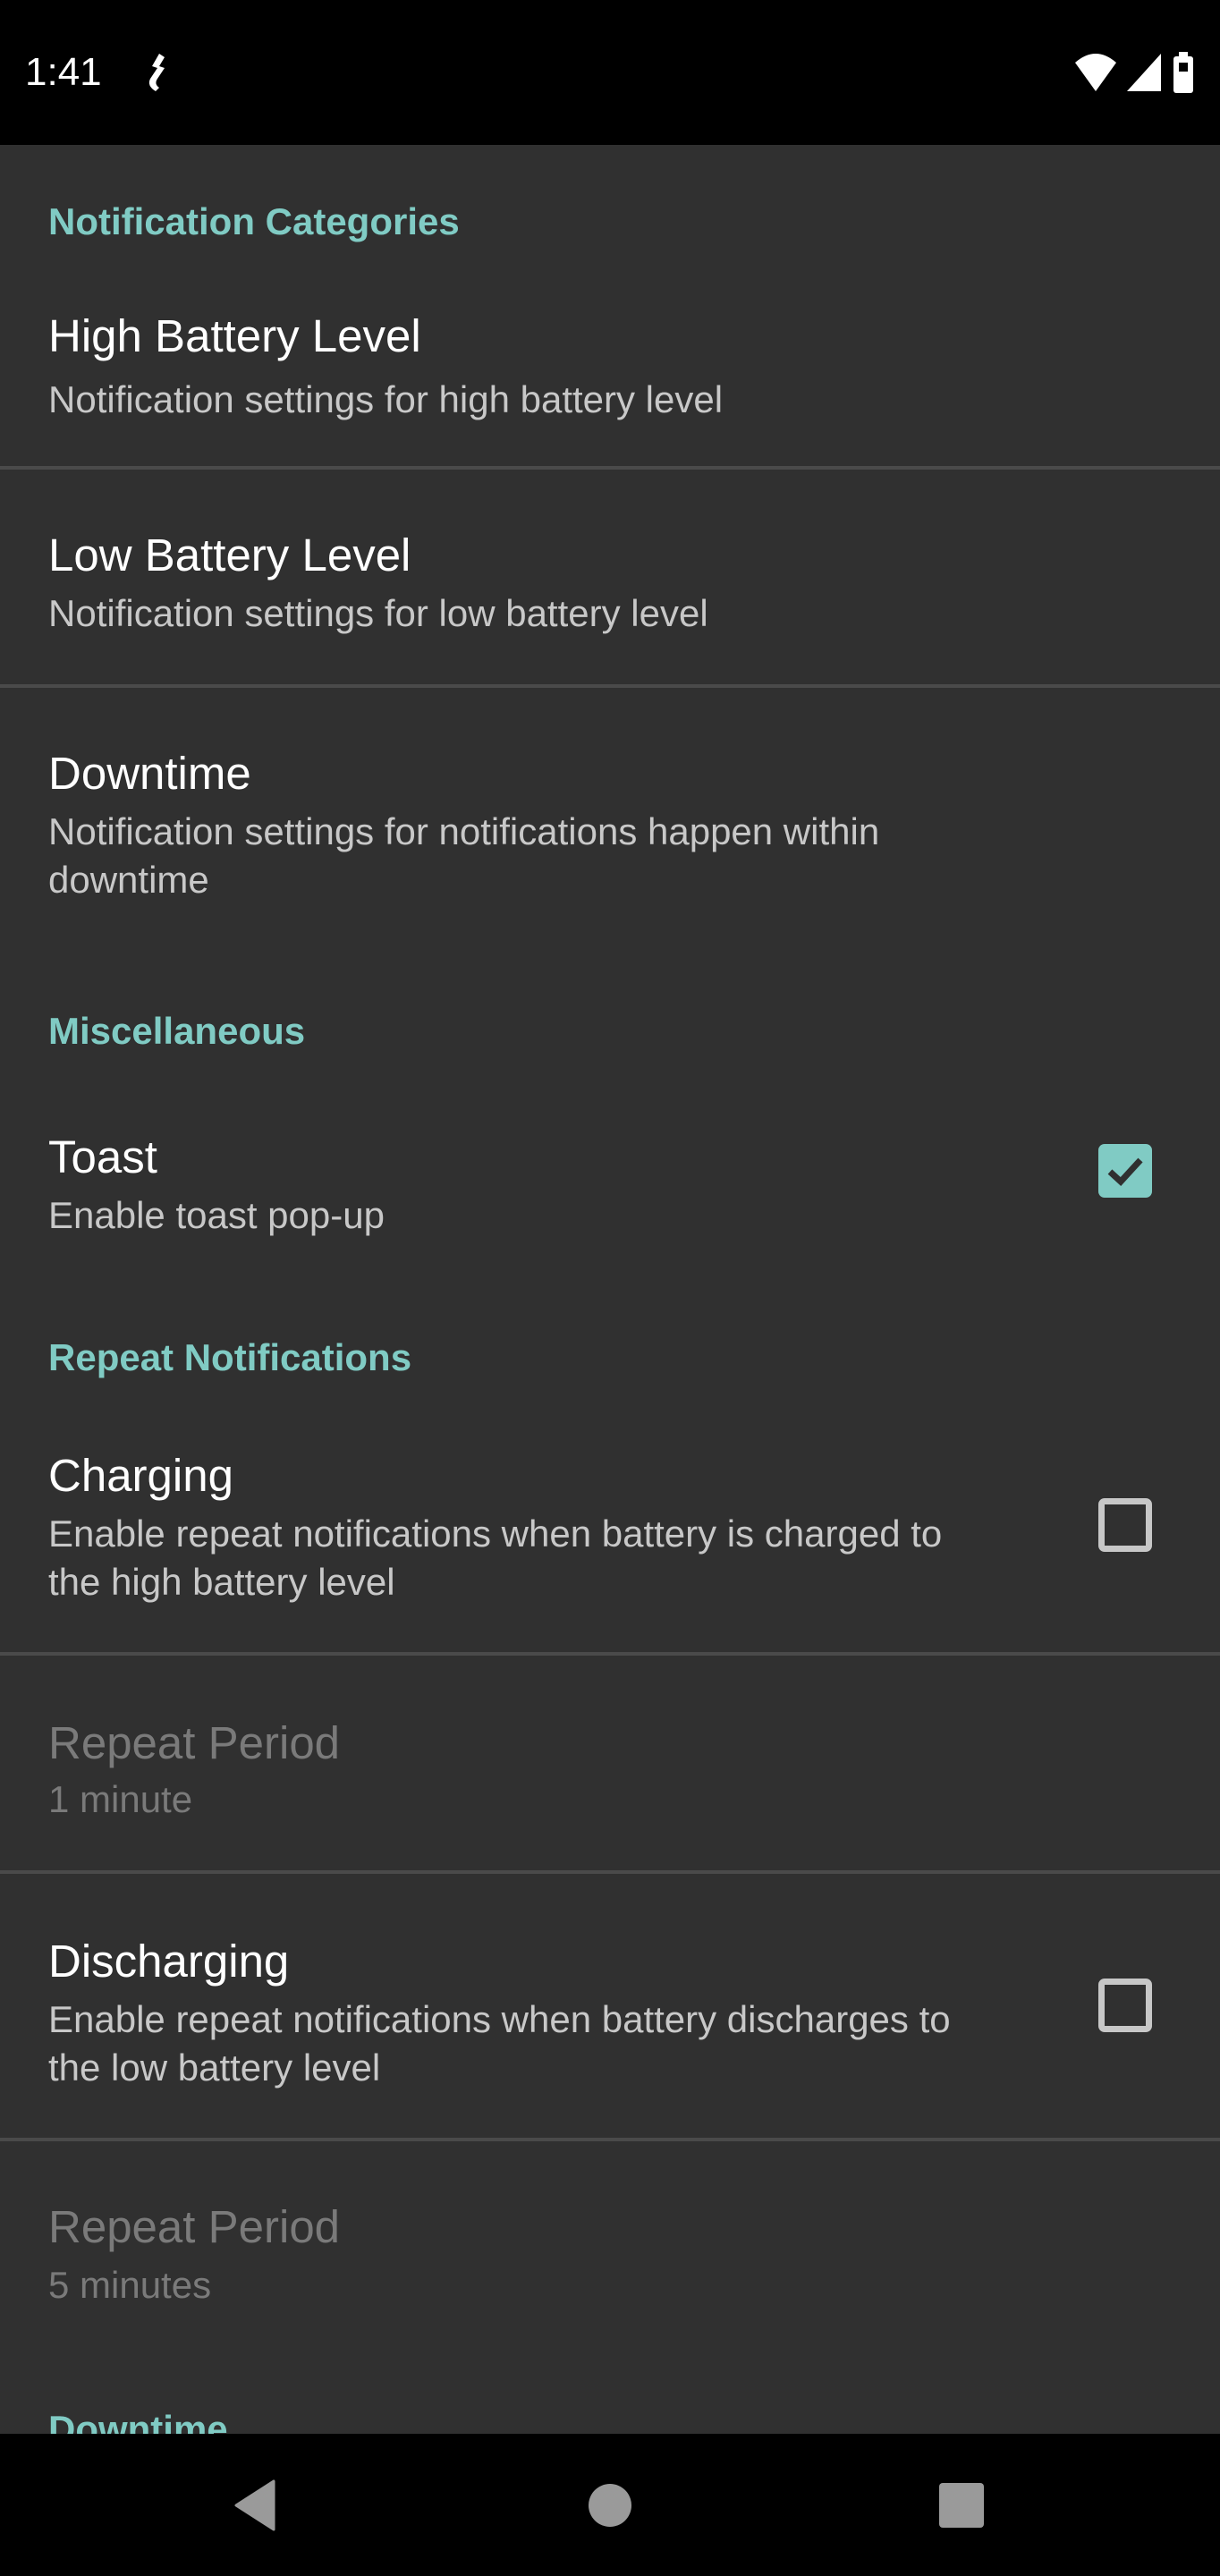 The width and height of the screenshot is (1220, 2576). Describe the element at coordinates (157, 72) in the screenshot. I see `usb-debug-icon` at that location.